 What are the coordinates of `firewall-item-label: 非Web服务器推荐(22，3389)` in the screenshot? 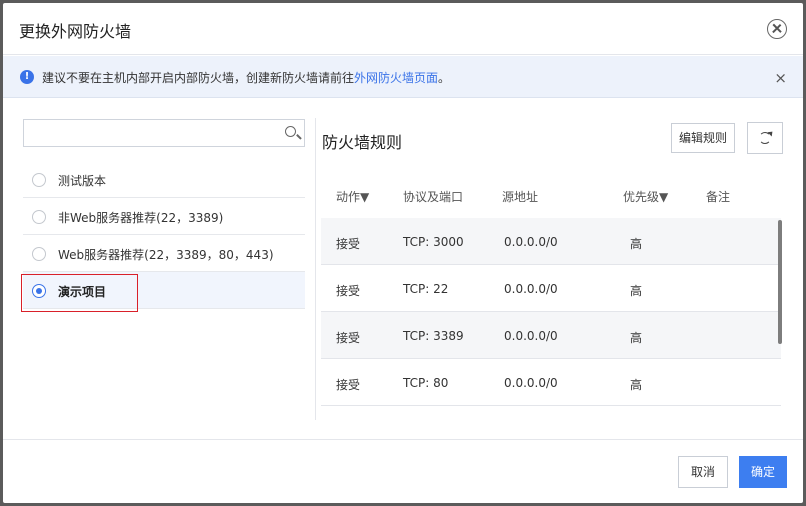 It's located at (141, 218).